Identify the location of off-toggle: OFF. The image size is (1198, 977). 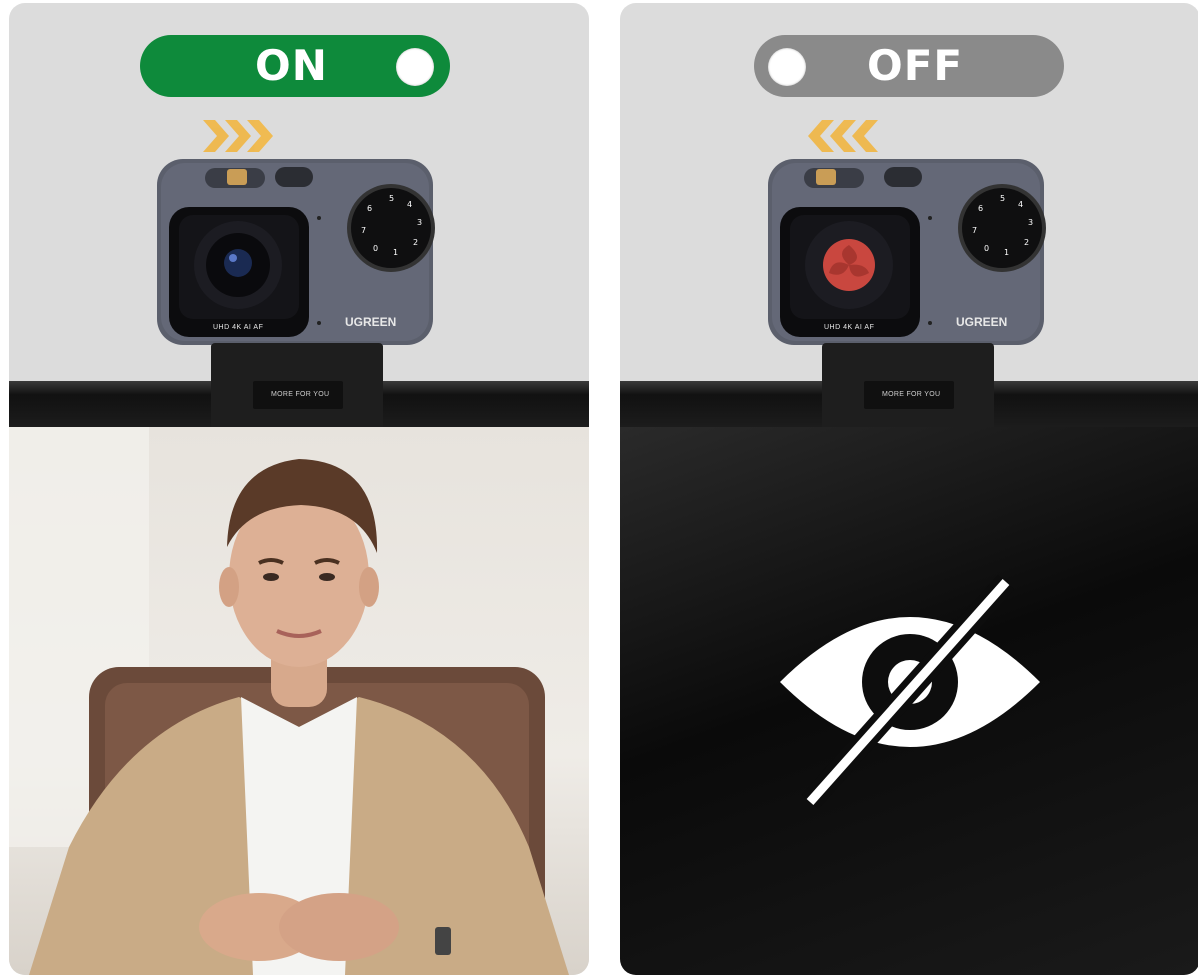
(909, 66).